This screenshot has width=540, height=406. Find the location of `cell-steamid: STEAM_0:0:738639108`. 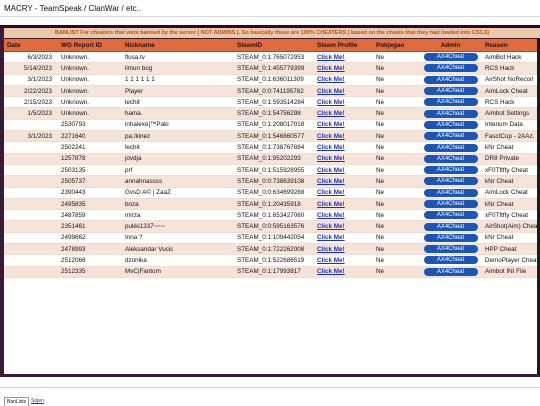

cell-steamid: STEAM_0:0:738639108 is located at coordinates (274, 181).